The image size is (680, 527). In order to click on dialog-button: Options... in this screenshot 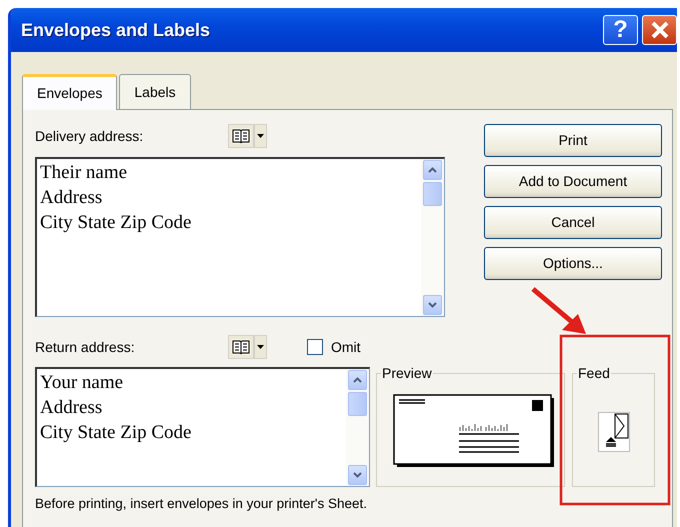, I will do `click(573, 263)`.